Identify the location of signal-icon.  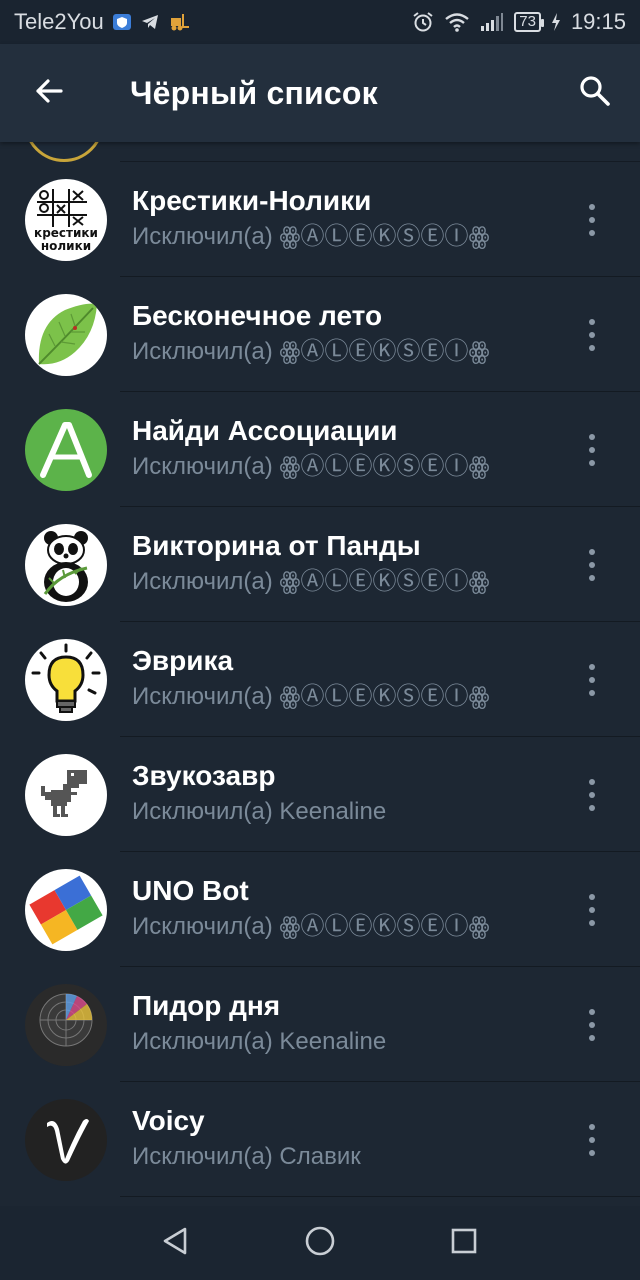
(492, 22).